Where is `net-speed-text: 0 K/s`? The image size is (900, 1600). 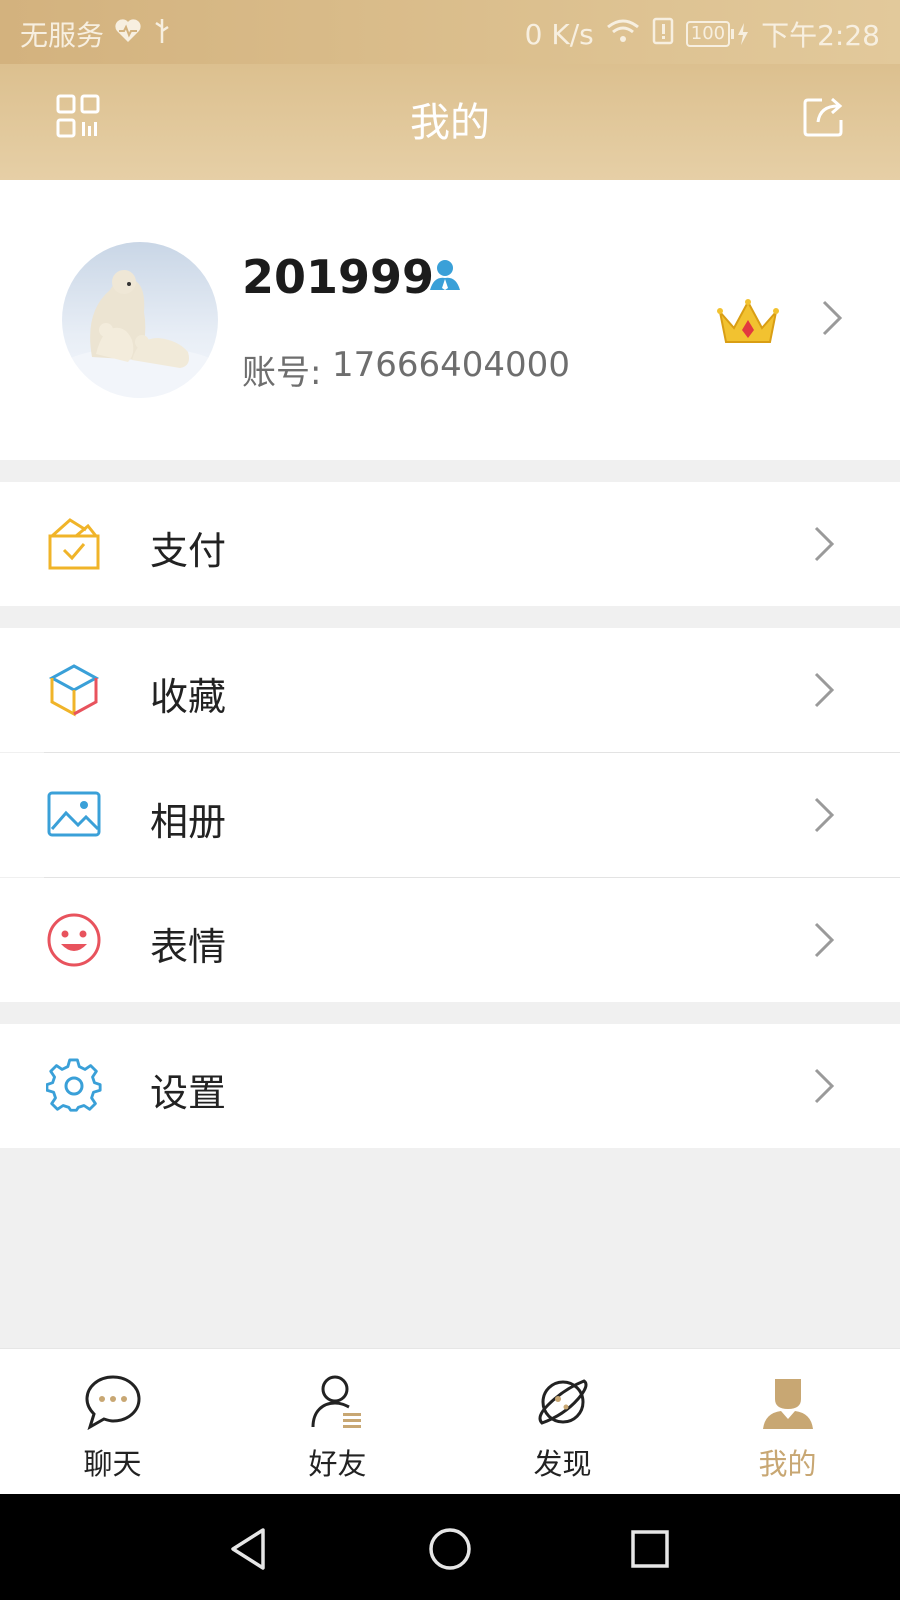
net-speed-text: 0 K/s is located at coordinates (559, 34).